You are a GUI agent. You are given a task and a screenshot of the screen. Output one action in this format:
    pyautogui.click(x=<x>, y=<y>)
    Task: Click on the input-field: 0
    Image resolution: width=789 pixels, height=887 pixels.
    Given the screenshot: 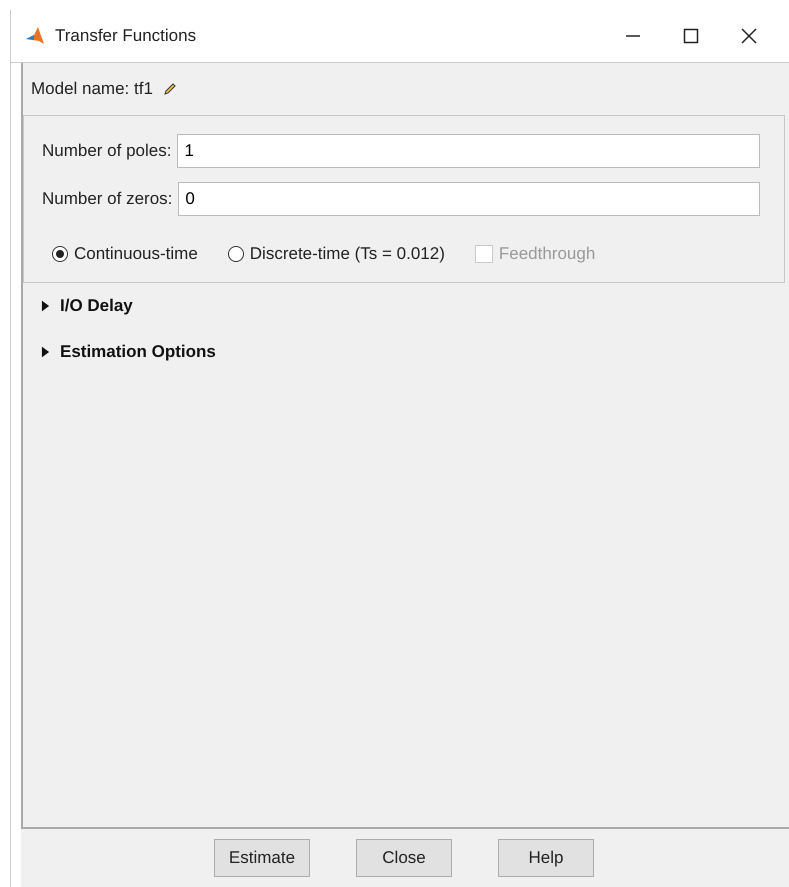 What is the action you would take?
    pyautogui.click(x=469, y=199)
    